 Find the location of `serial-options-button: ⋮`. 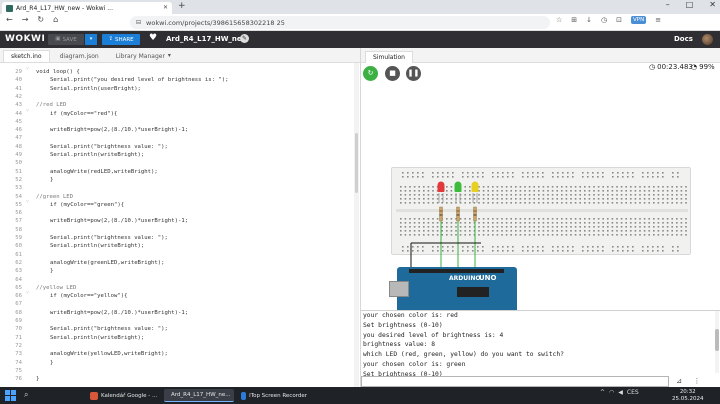

serial-options-button: ⋮ is located at coordinates (697, 381).